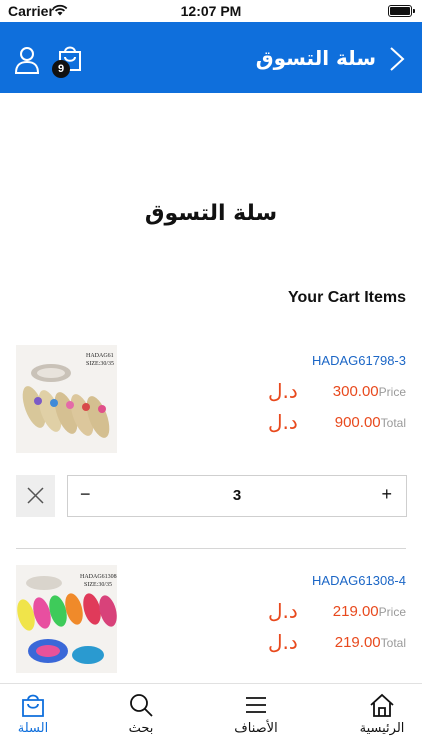 This screenshot has width=422, height=750. Describe the element at coordinates (61, 69) in the screenshot. I see `cart-count-badge: 9` at that location.